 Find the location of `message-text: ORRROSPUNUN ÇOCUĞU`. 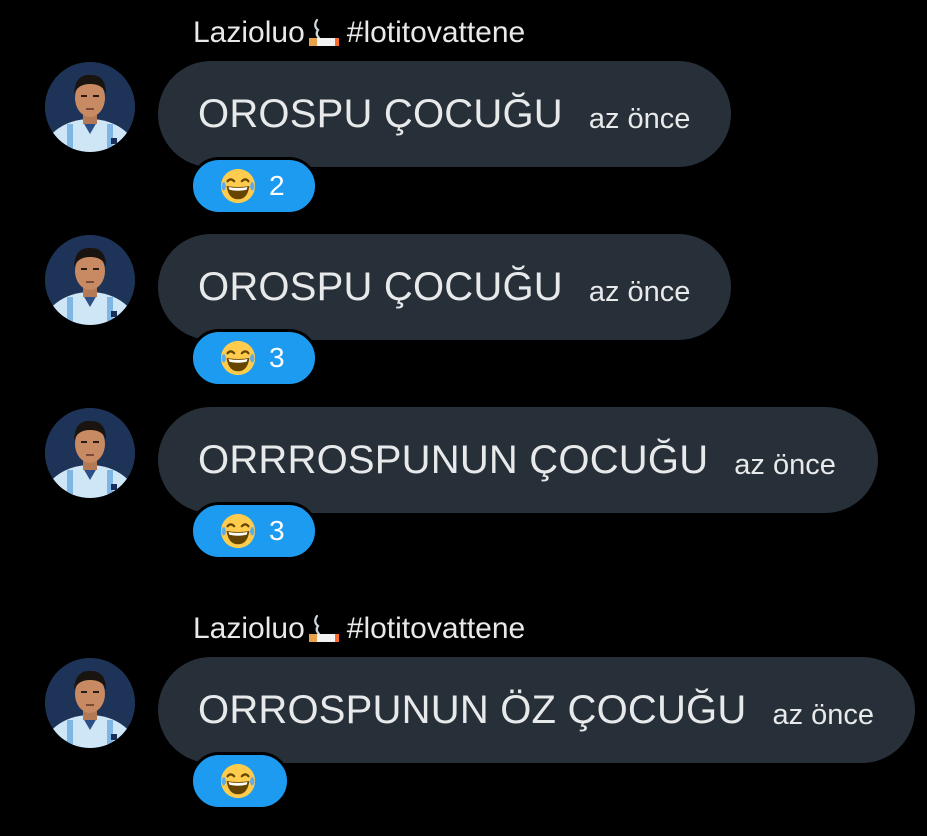

message-text: ORRROSPUNUN ÇOCUĞU is located at coordinates (453, 459).